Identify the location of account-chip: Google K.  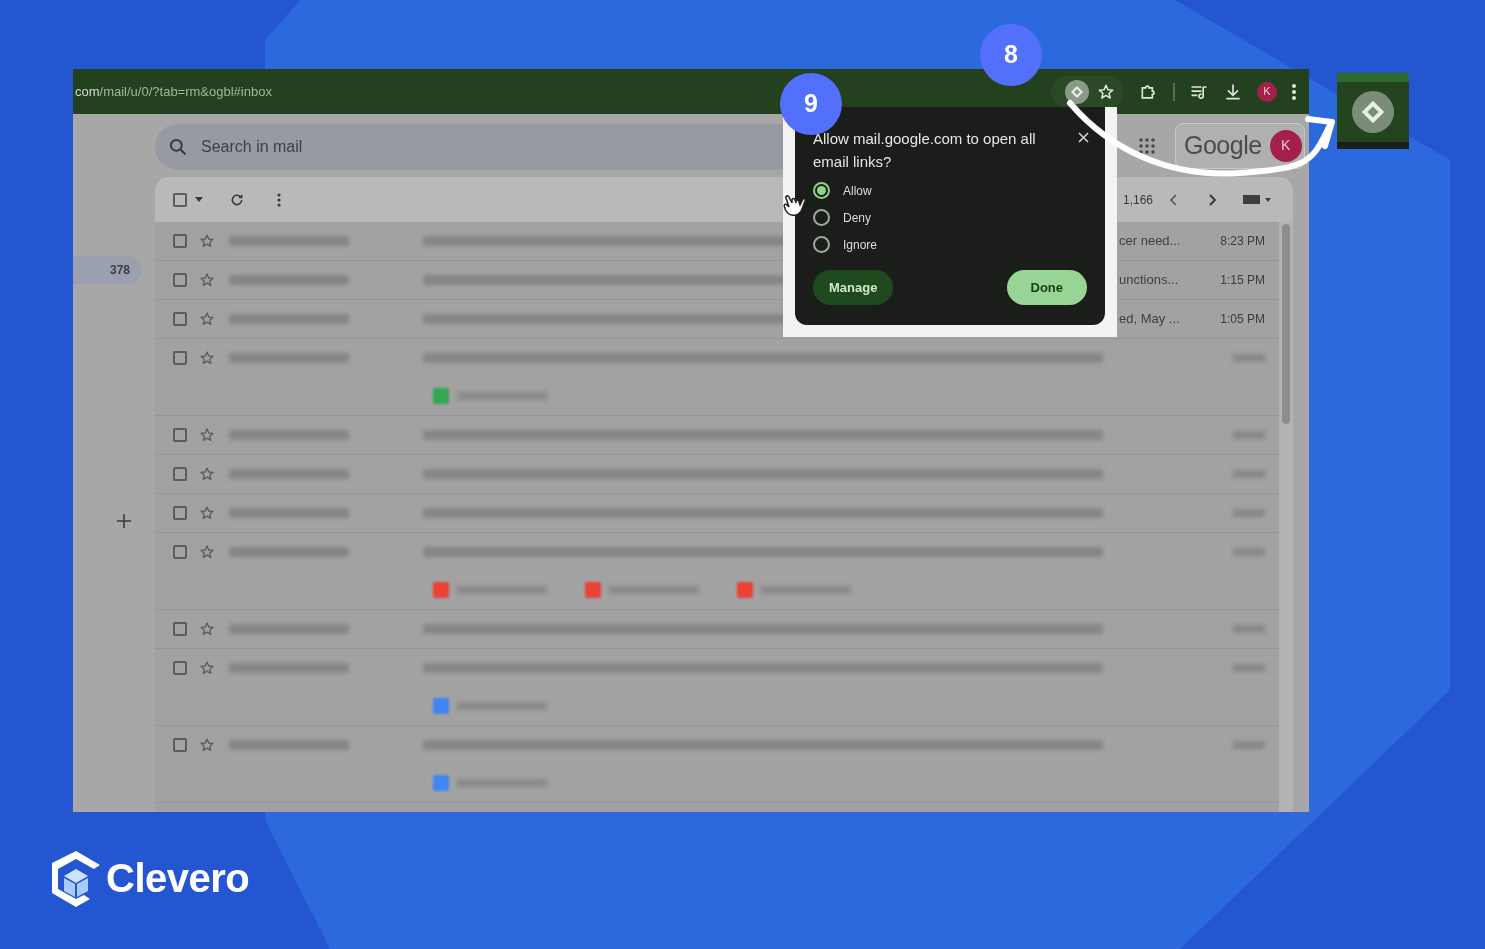
(1240, 145).